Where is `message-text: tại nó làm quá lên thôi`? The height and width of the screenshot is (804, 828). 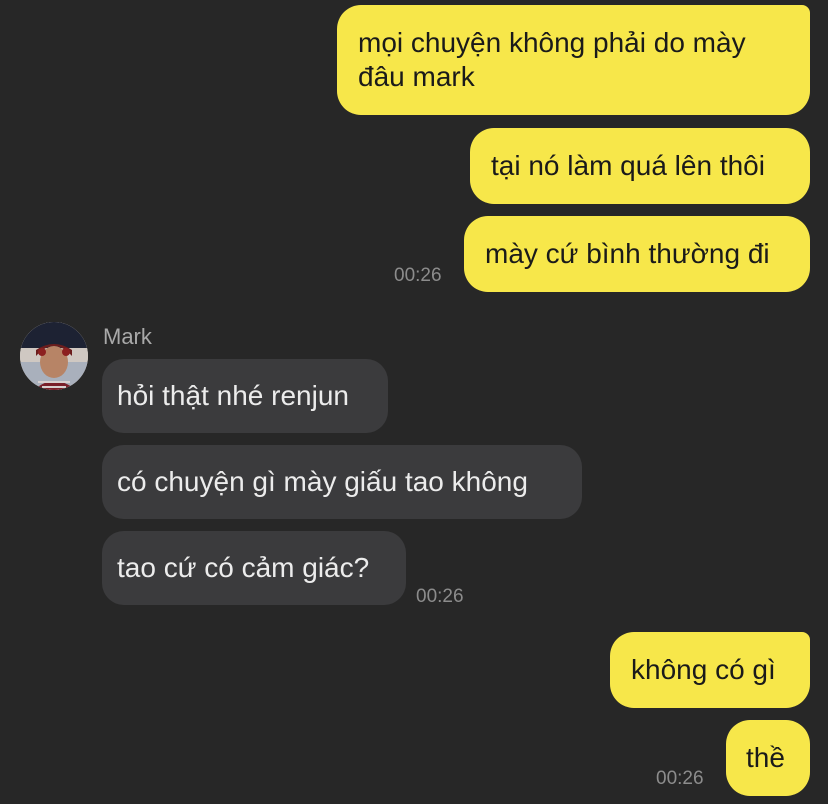
message-text: tại nó làm quá lên thôi is located at coordinates (628, 165).